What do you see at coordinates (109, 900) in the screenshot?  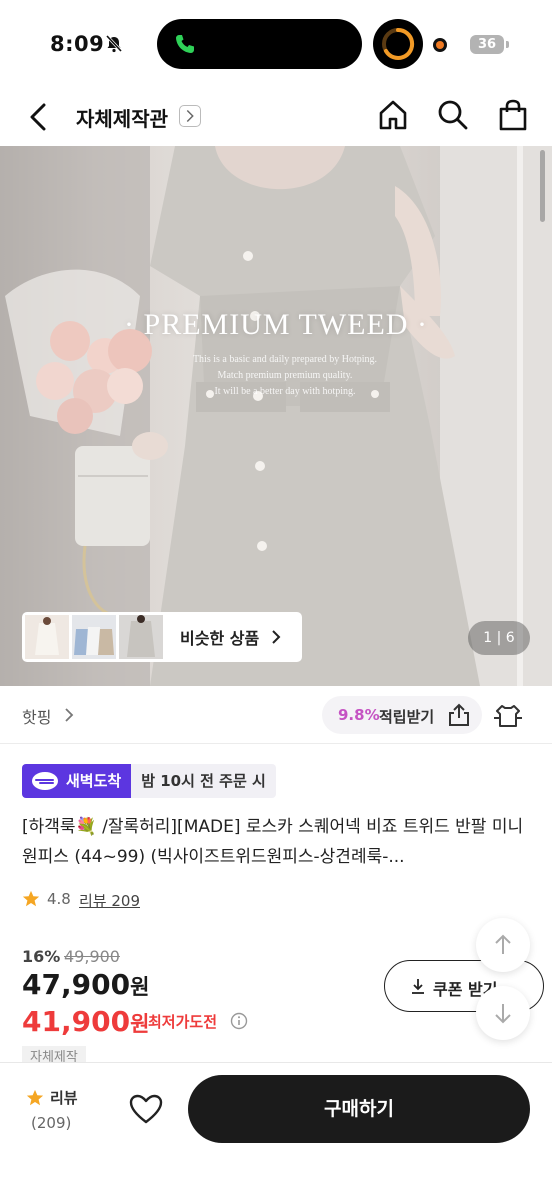 I see `review-count-link: 리뷰 209` at bounding box center [109, 900].